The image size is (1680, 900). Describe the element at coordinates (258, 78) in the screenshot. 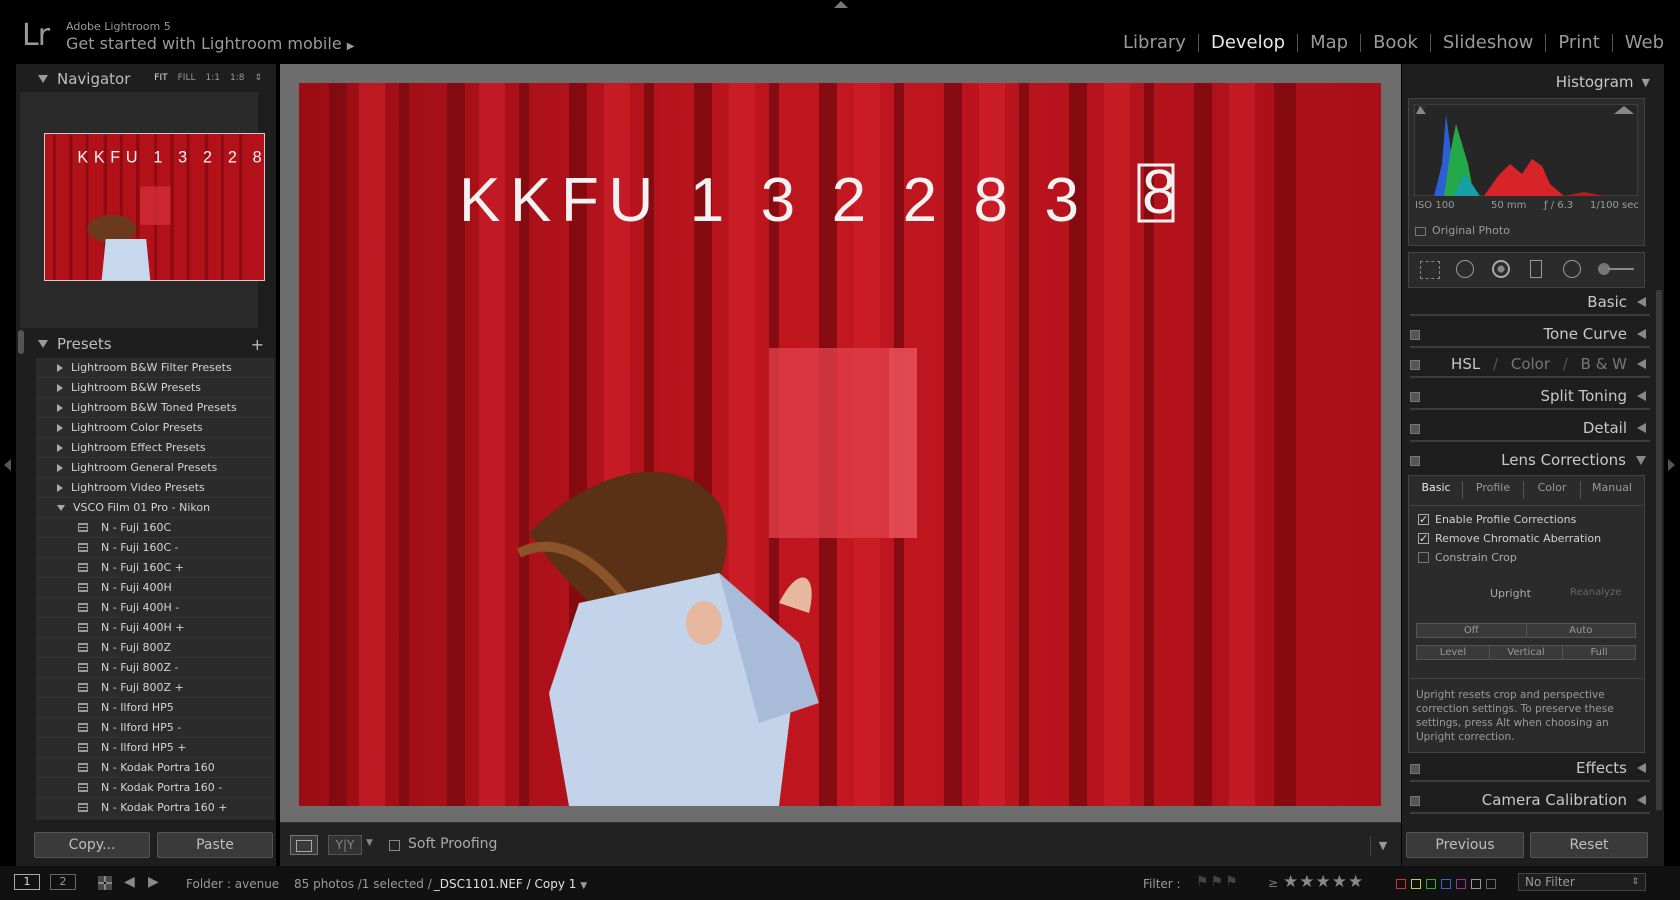

I see `zoom-dropdown-icon: ⇕` at that location.